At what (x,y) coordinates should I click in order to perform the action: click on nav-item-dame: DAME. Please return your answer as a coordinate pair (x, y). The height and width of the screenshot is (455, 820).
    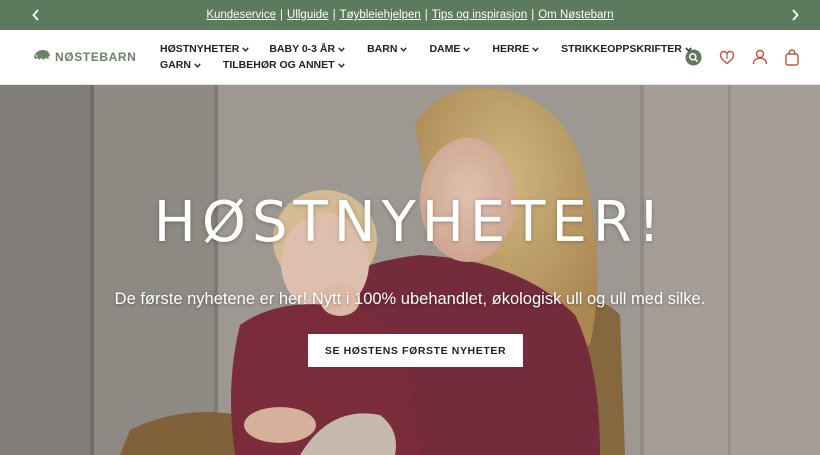
    Looking at the image, I should click on (450, 49).